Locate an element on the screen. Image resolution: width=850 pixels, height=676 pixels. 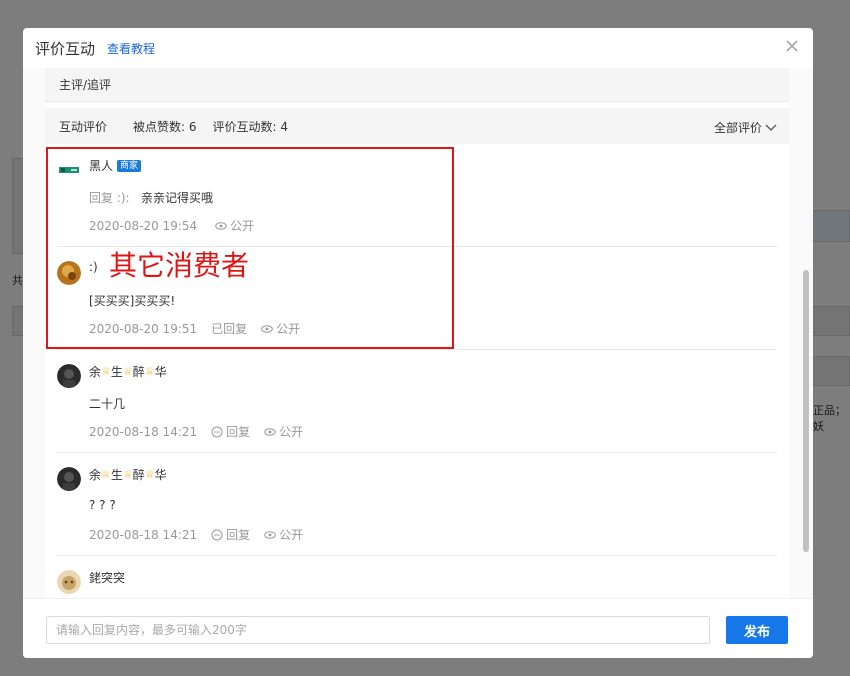
comment-body: 亲亲记得买哦 is located at coordinates (177, 198).